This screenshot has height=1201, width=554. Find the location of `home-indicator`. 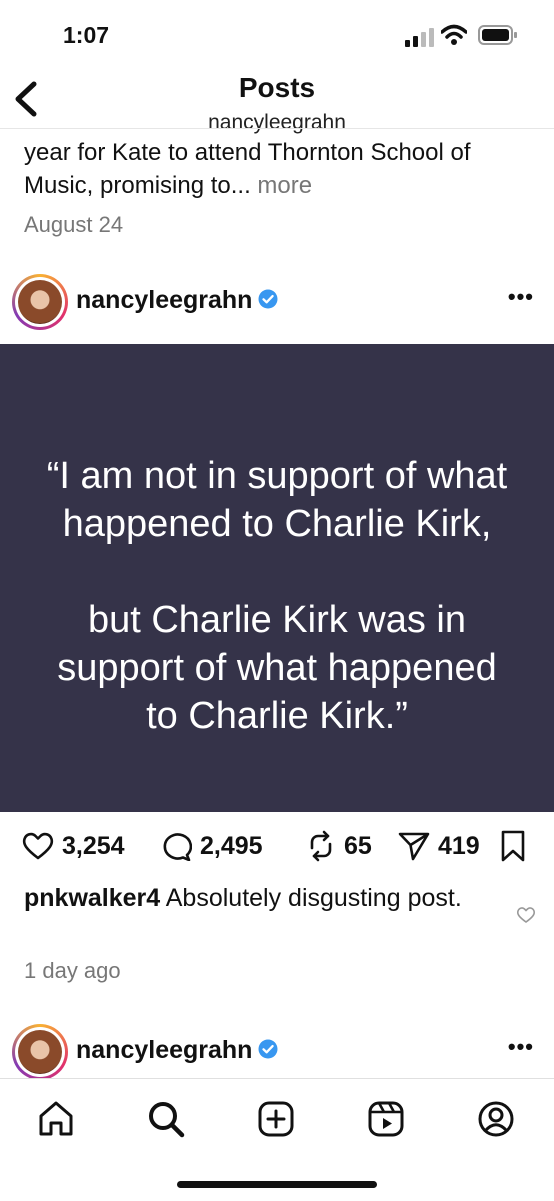

home-indicator is located at coordinates (277, 1184).